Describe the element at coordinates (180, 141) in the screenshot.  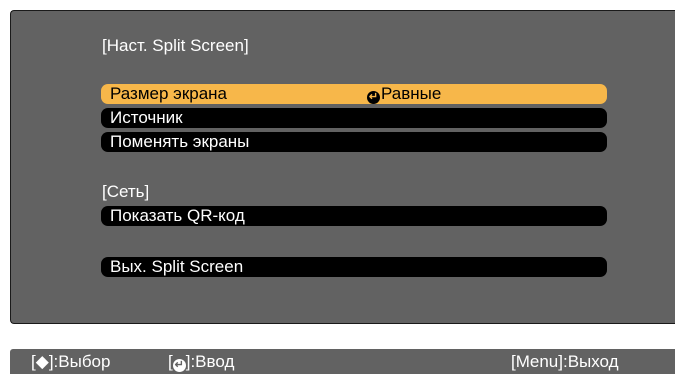
I see `menu-item-label: Поменять экраны` at that location.